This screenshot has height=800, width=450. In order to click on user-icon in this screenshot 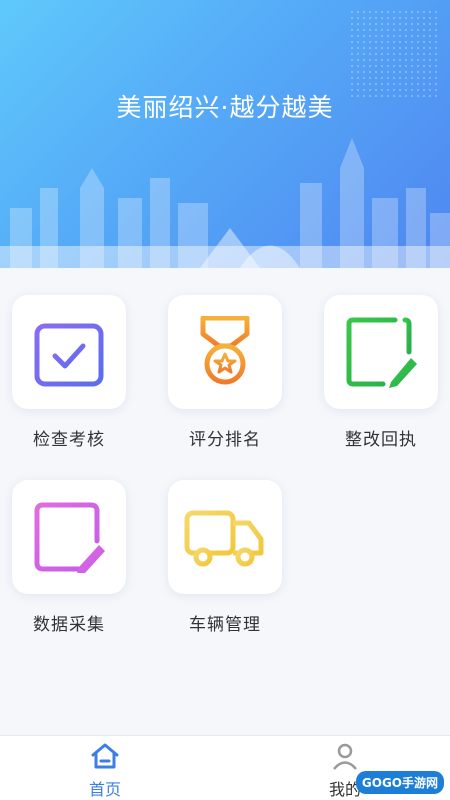, I will do `click(345, 756)`.